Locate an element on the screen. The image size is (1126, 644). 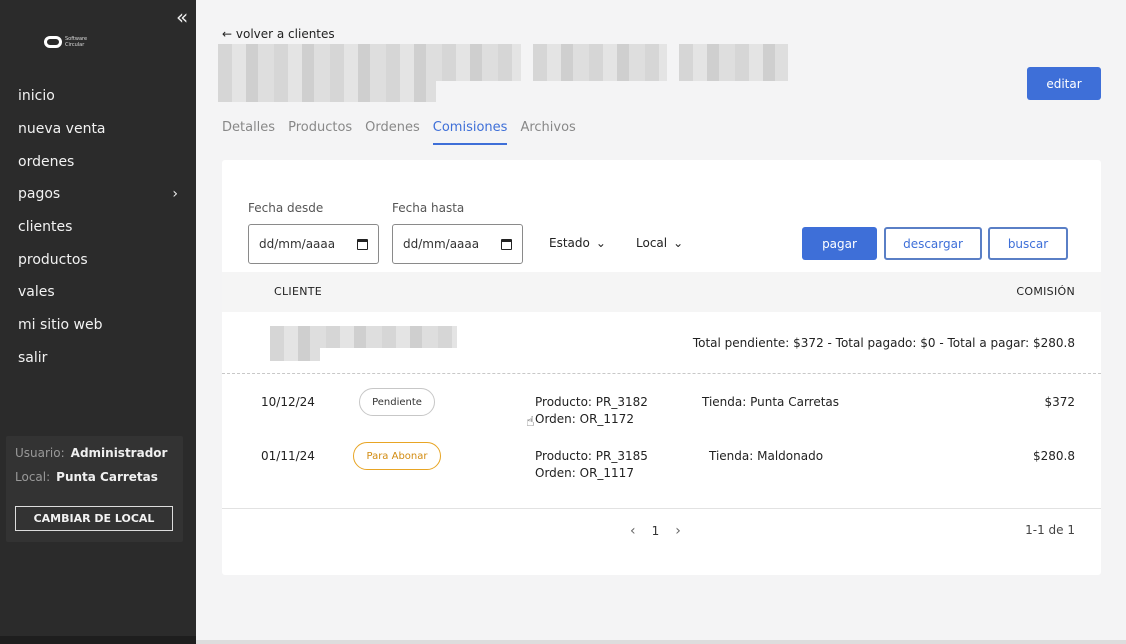
row-date: 10/12/24 is located at coordinates (288, 402).